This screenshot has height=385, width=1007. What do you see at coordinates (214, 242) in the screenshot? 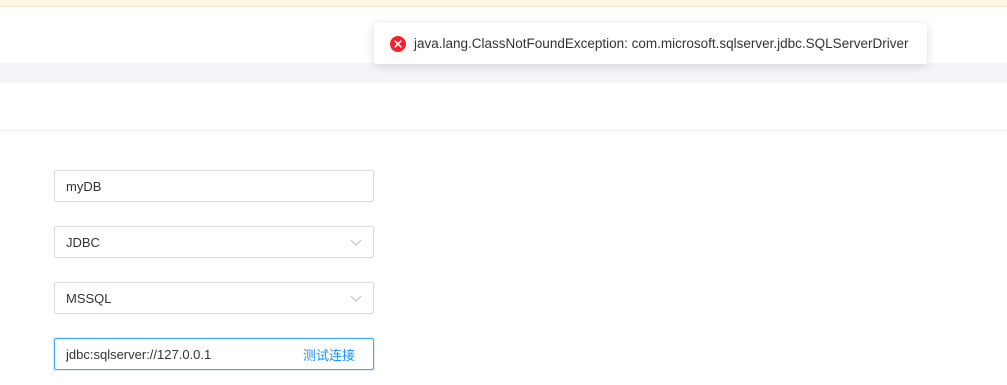
I see `connection-type-select: JDBC` at bounding box center [214, 242].